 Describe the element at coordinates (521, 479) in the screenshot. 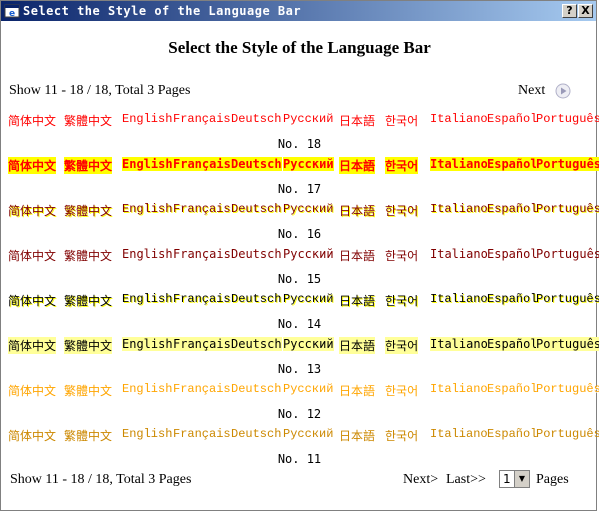

I see `chevron-down-icon: ▼` at that location.